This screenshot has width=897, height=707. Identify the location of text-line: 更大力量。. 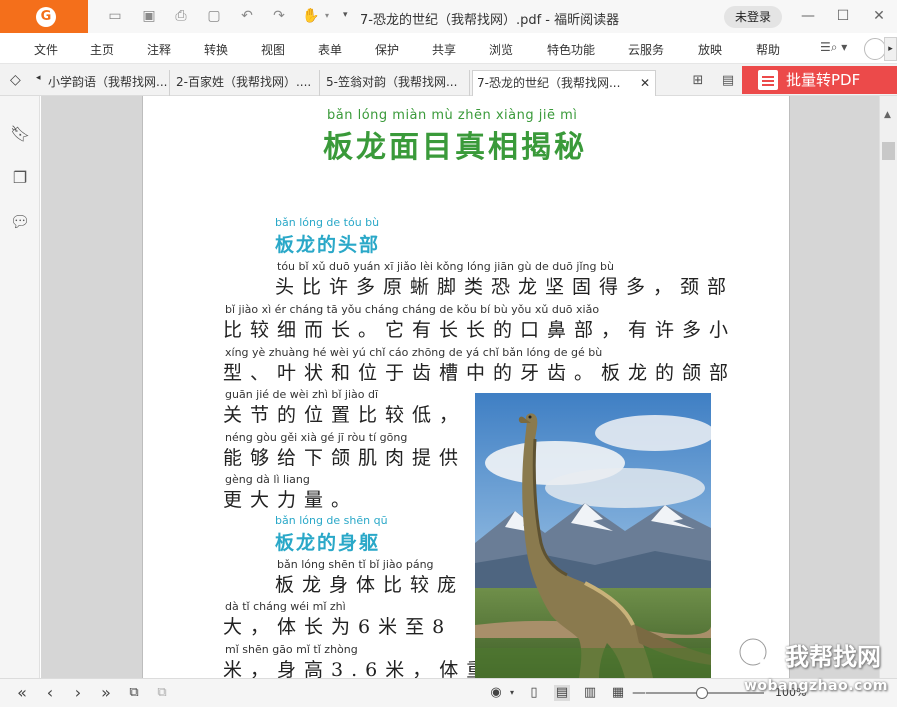
(291, 500).